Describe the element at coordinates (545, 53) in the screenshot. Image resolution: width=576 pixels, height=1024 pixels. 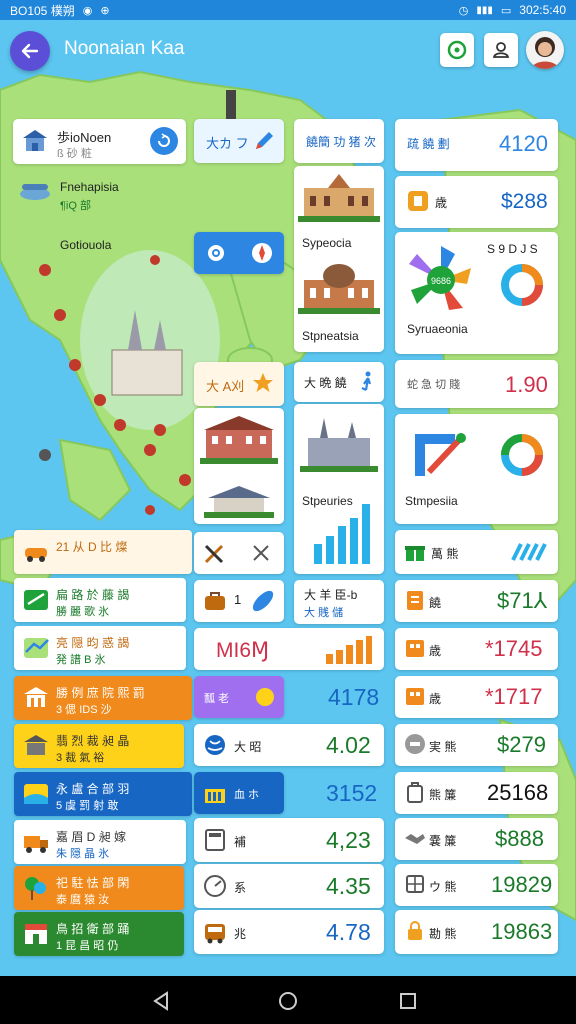
I see `avatar-image` at that location.